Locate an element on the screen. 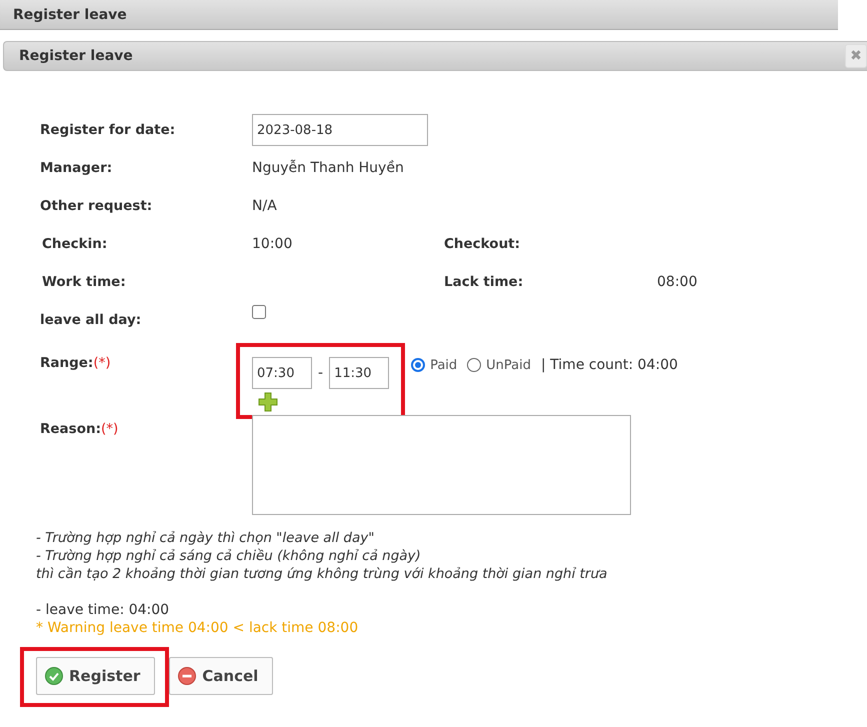  note-text: thì cần tạo 2 khoảng thời gian tương ứng không trùng với khoảng thời gian nghỉ trưa is located at coordinates (322, 574).